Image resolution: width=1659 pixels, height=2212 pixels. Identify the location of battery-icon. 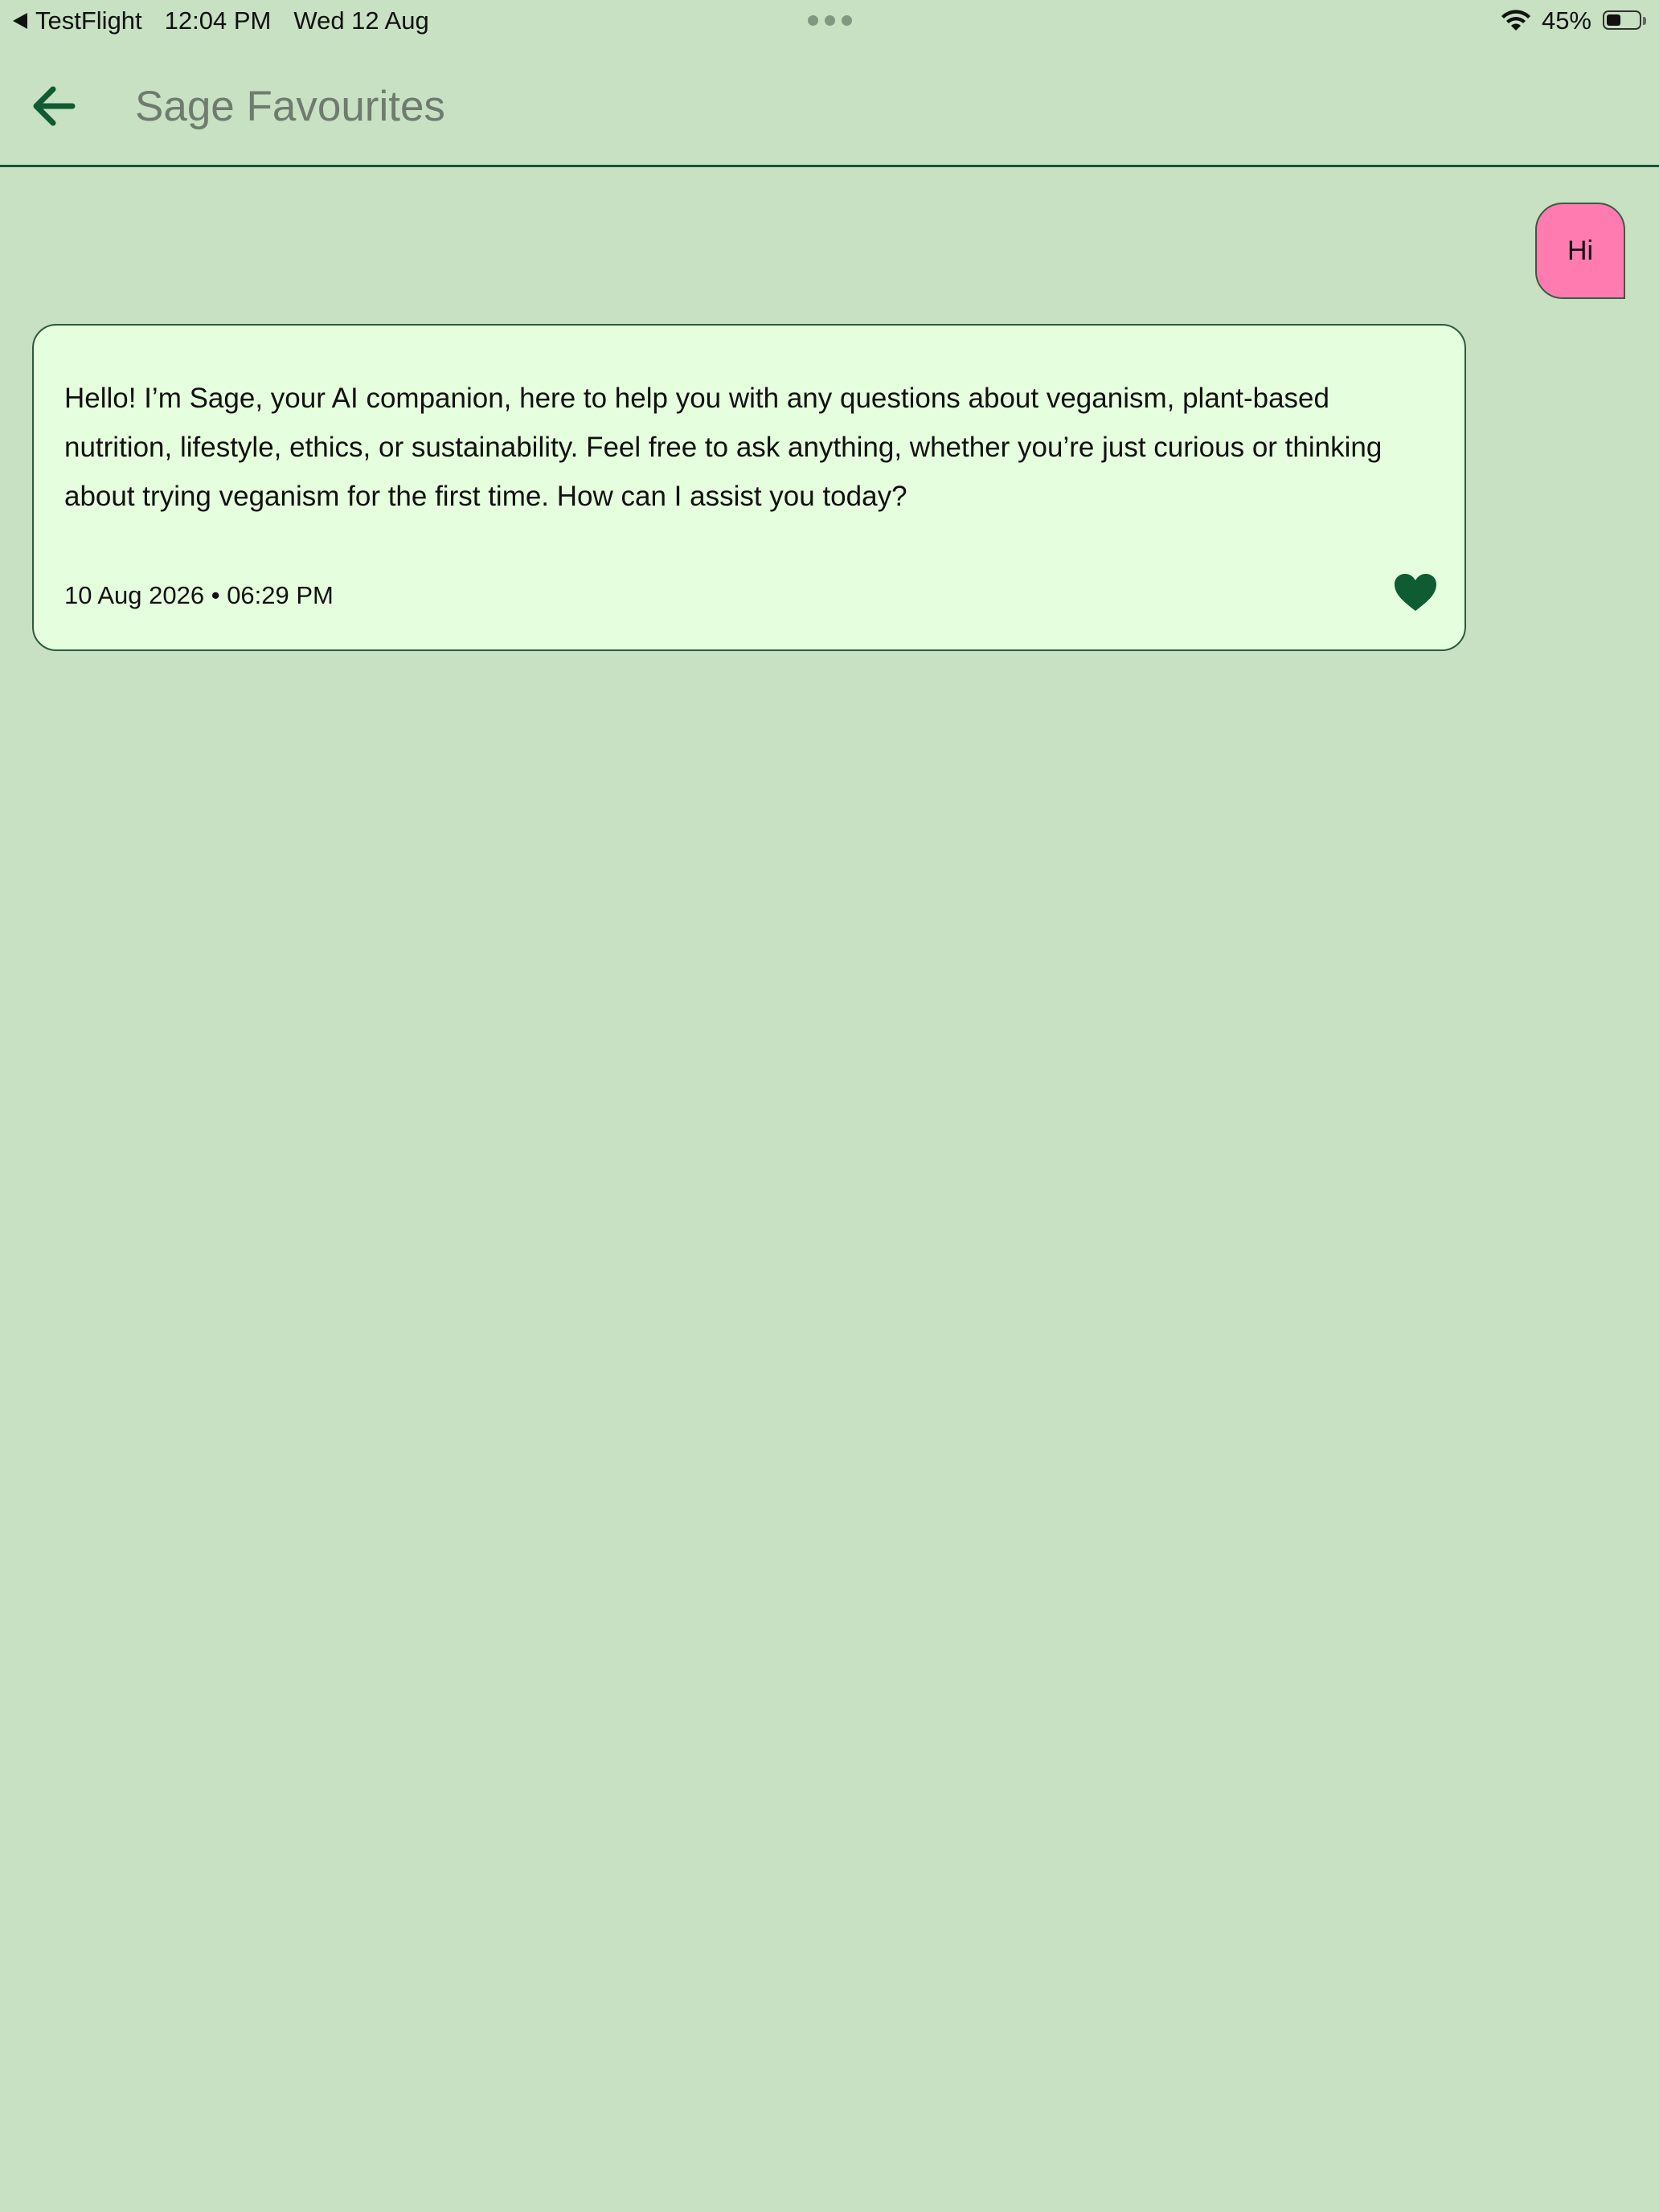
(1625, 20).